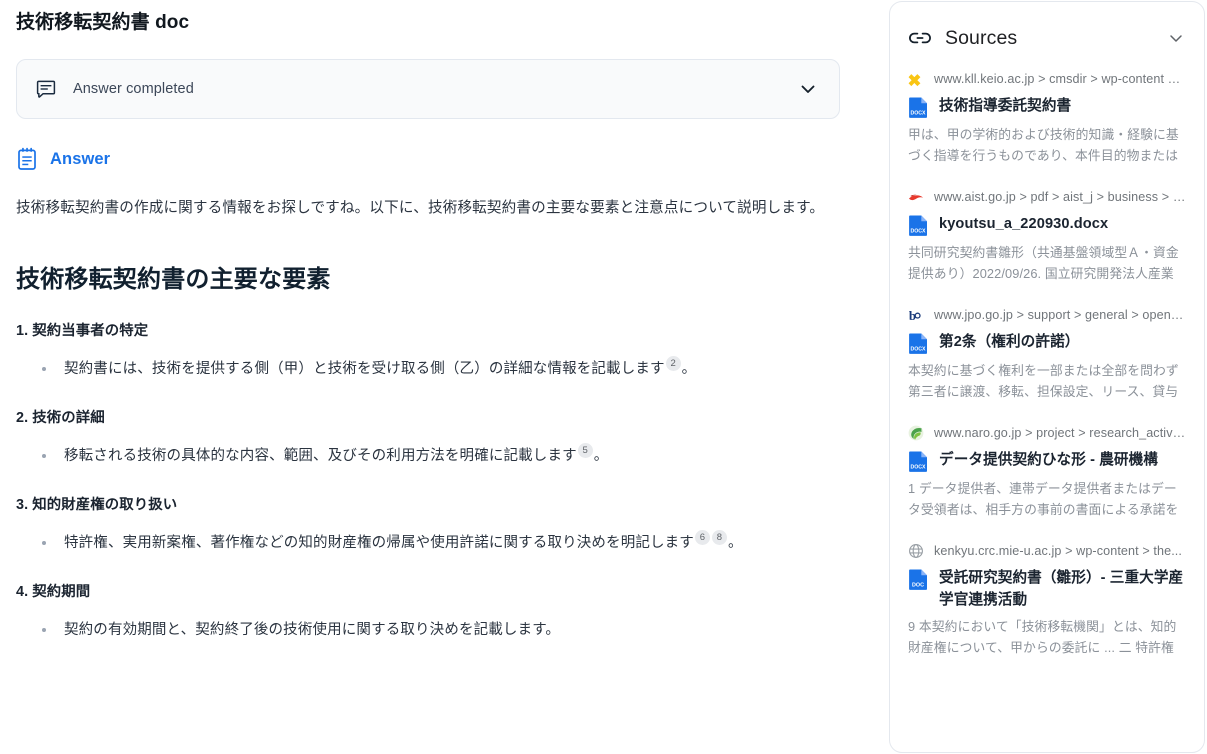 The image size is (1207, 754). Describe the element at coordinates (918, 585) in the screenshot. I see `svg-text: DOC` at that location.